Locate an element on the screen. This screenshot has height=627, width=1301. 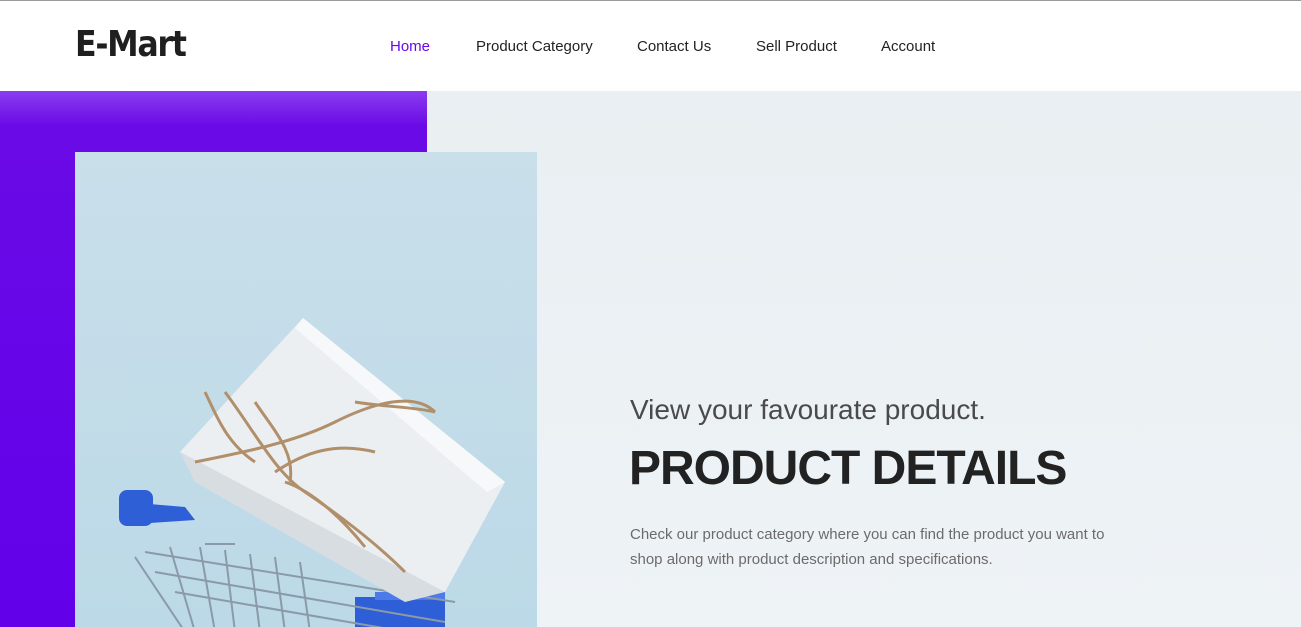
nav-account: Account is located at coordinates (908, 47).